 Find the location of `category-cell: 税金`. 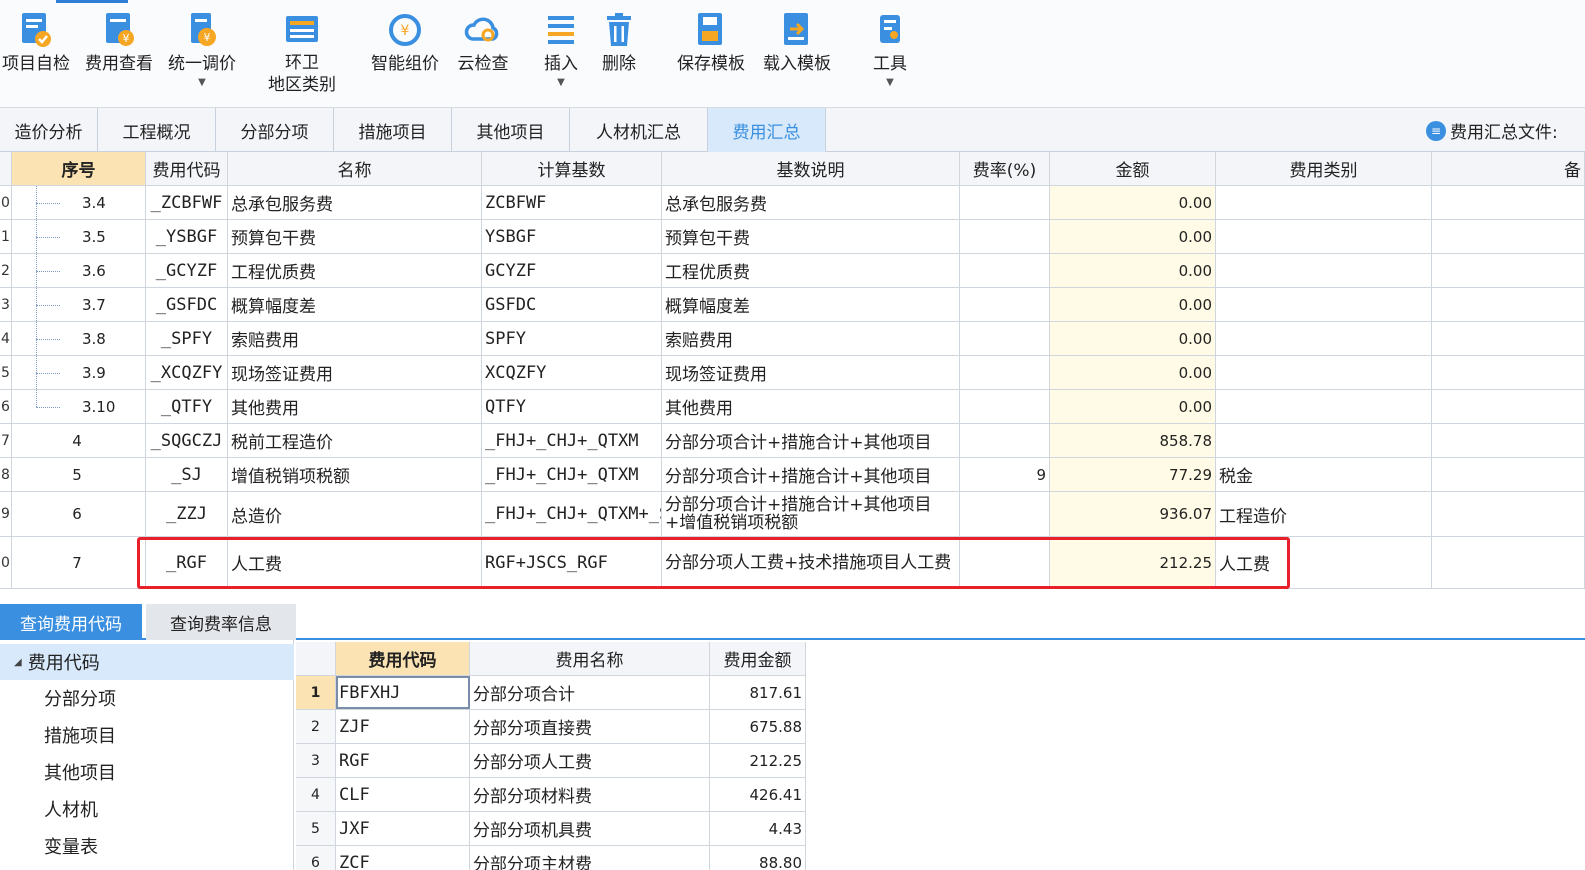

category-cell: 税金 is located at coordinates (1324, 474).